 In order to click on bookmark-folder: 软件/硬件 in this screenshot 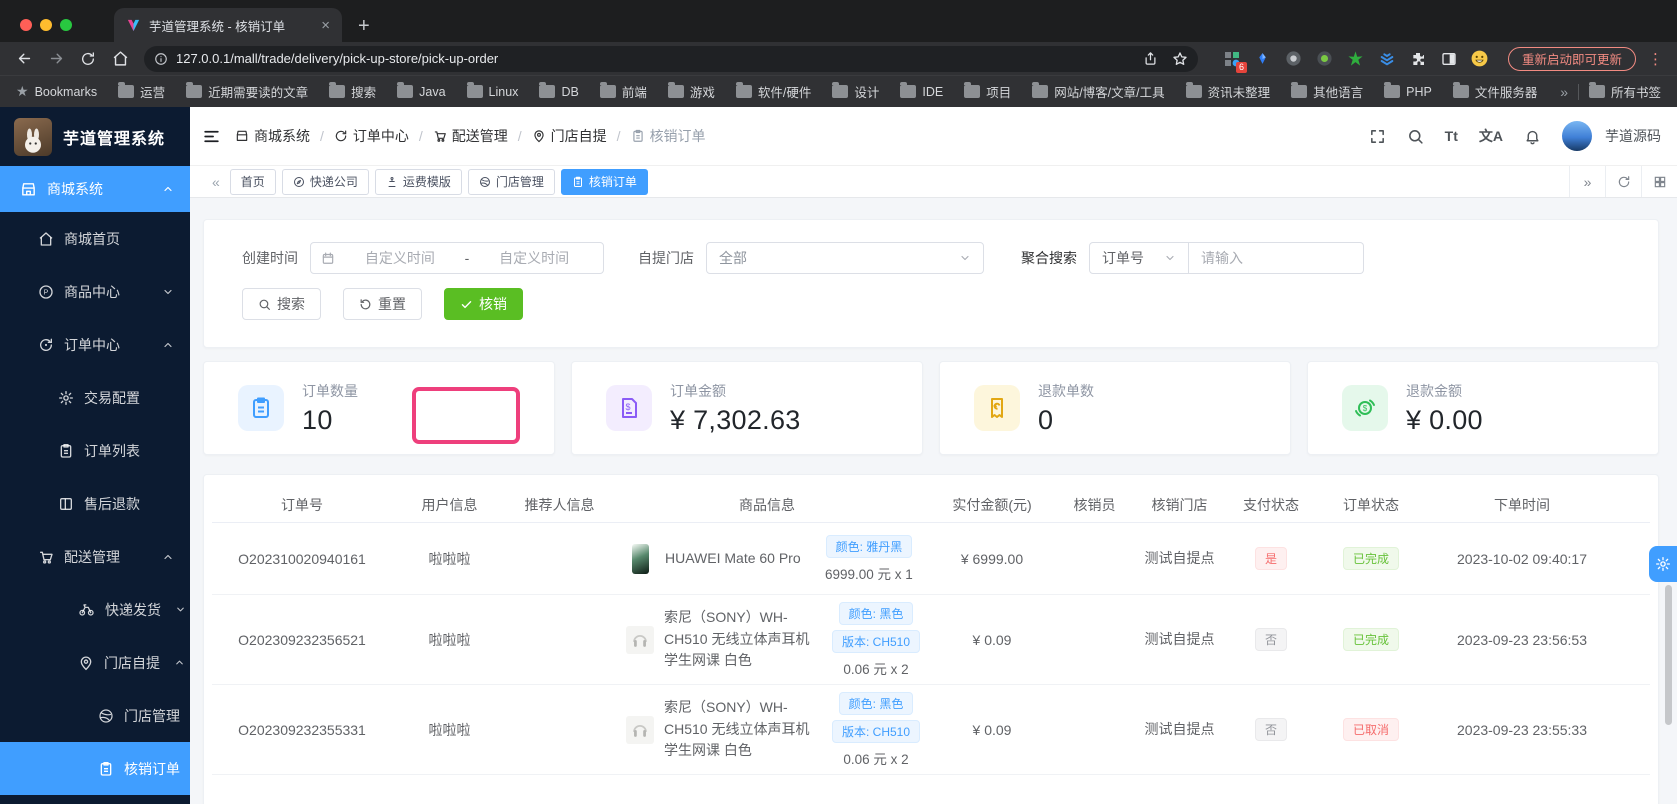, I will do `click(773, 91)`.